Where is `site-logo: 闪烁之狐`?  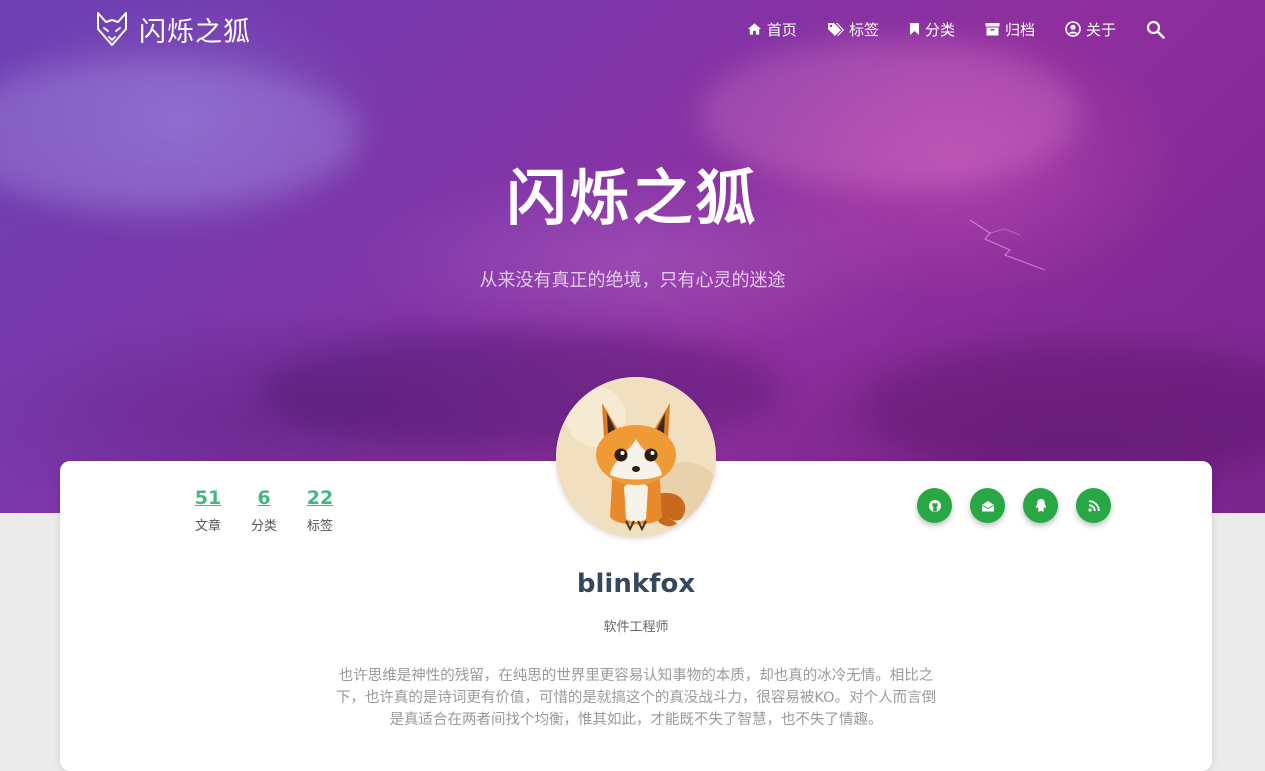 site-logo: 闪烁之狐 is located at coordinates (173, 29).